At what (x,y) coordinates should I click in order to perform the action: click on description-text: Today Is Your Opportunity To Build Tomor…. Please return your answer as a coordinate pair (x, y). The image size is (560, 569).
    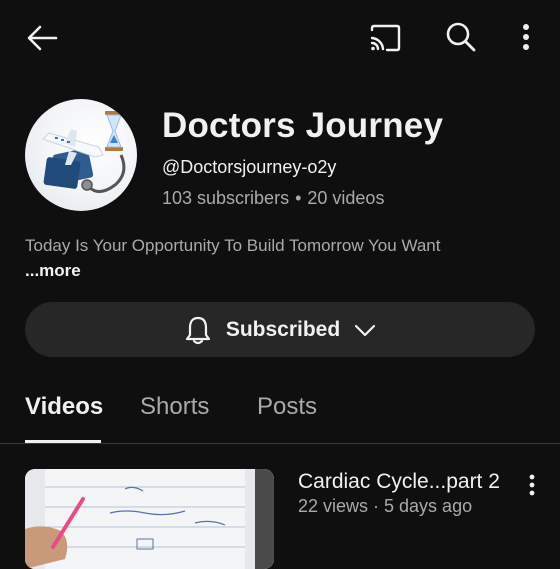
    Looking at the image, I should click on (233, 245).